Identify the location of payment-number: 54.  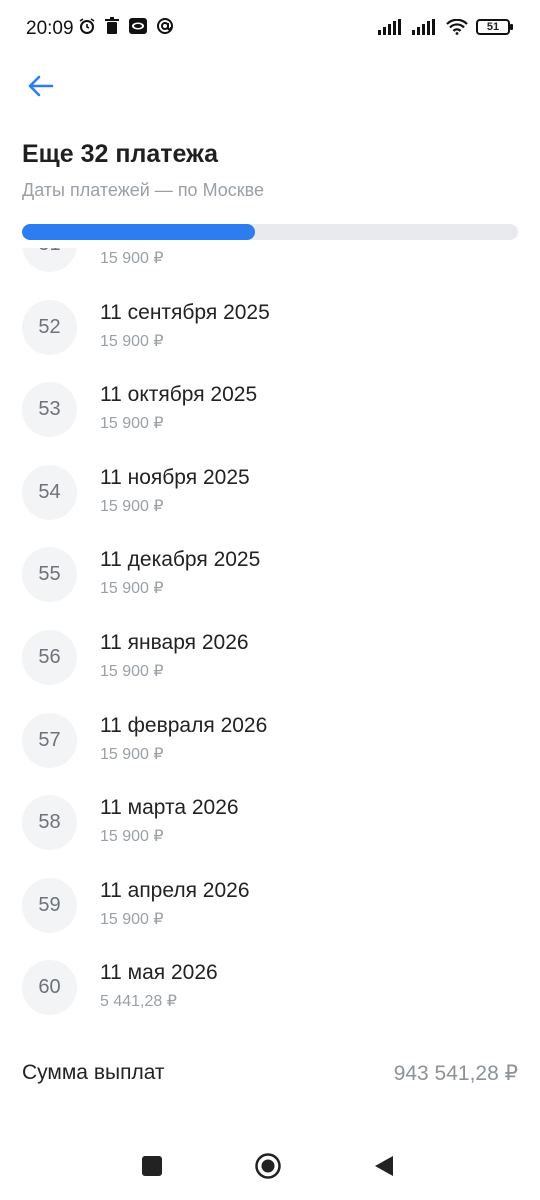
(49, 492).